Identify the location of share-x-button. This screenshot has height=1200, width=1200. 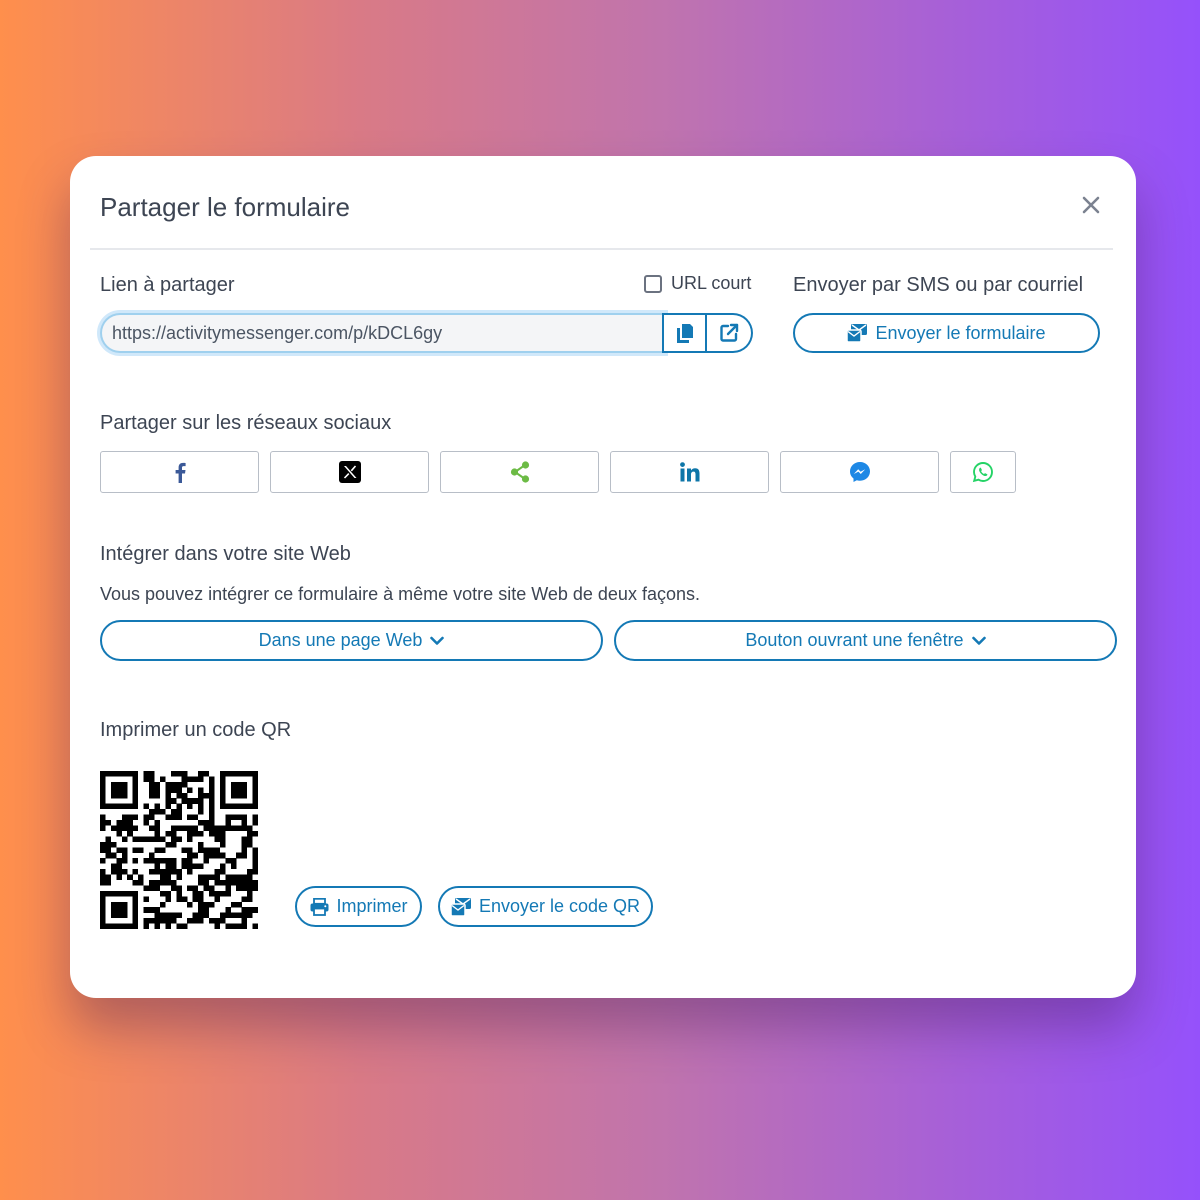
(349, 472).